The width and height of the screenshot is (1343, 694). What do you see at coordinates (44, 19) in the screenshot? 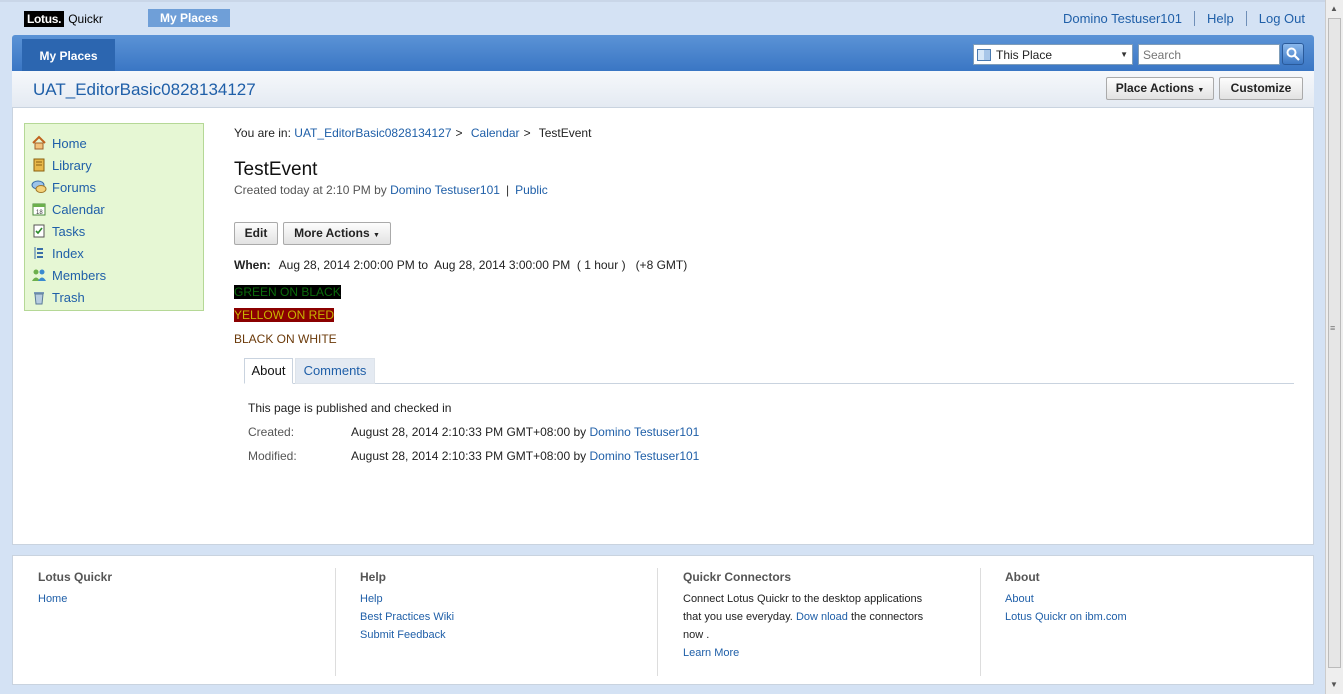
I see `logo-lotus: Lotus.` at bounding box center [44, 19].